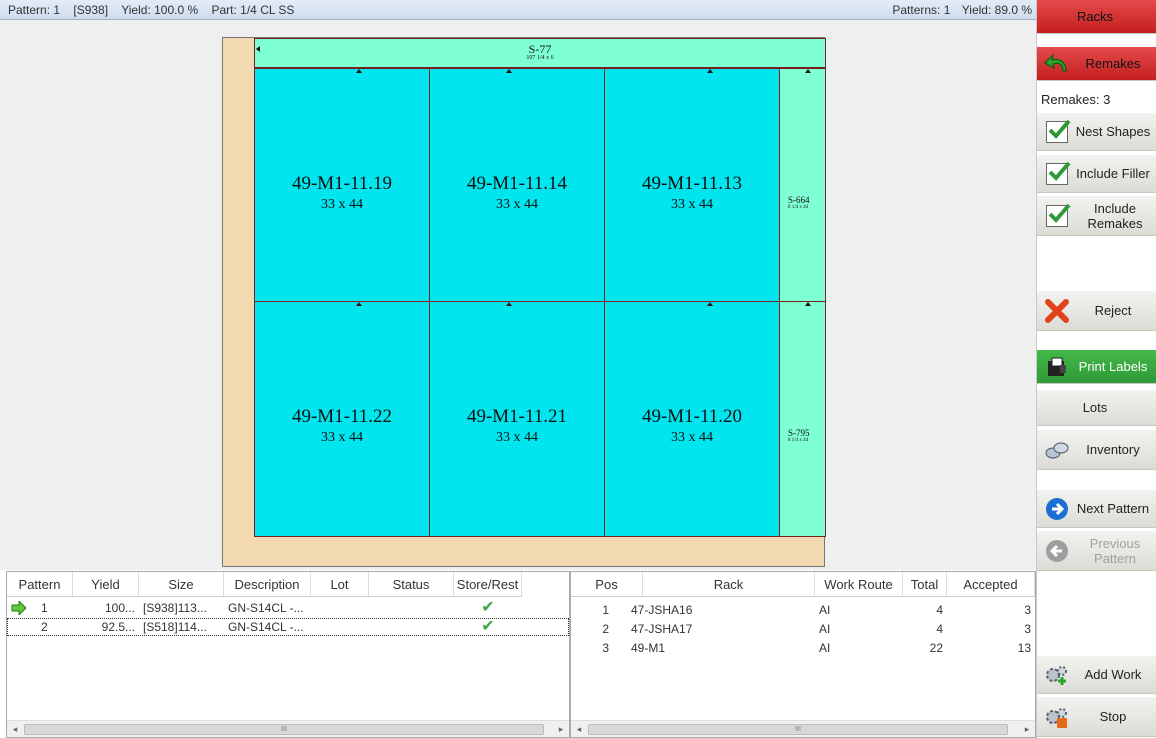 Image resolution: width=1156 pixels, height=738 pixels. What do you see at coordinates (181, 584) in the screenshot?
I see `col-size: Size` at bounding box center [181, 584].